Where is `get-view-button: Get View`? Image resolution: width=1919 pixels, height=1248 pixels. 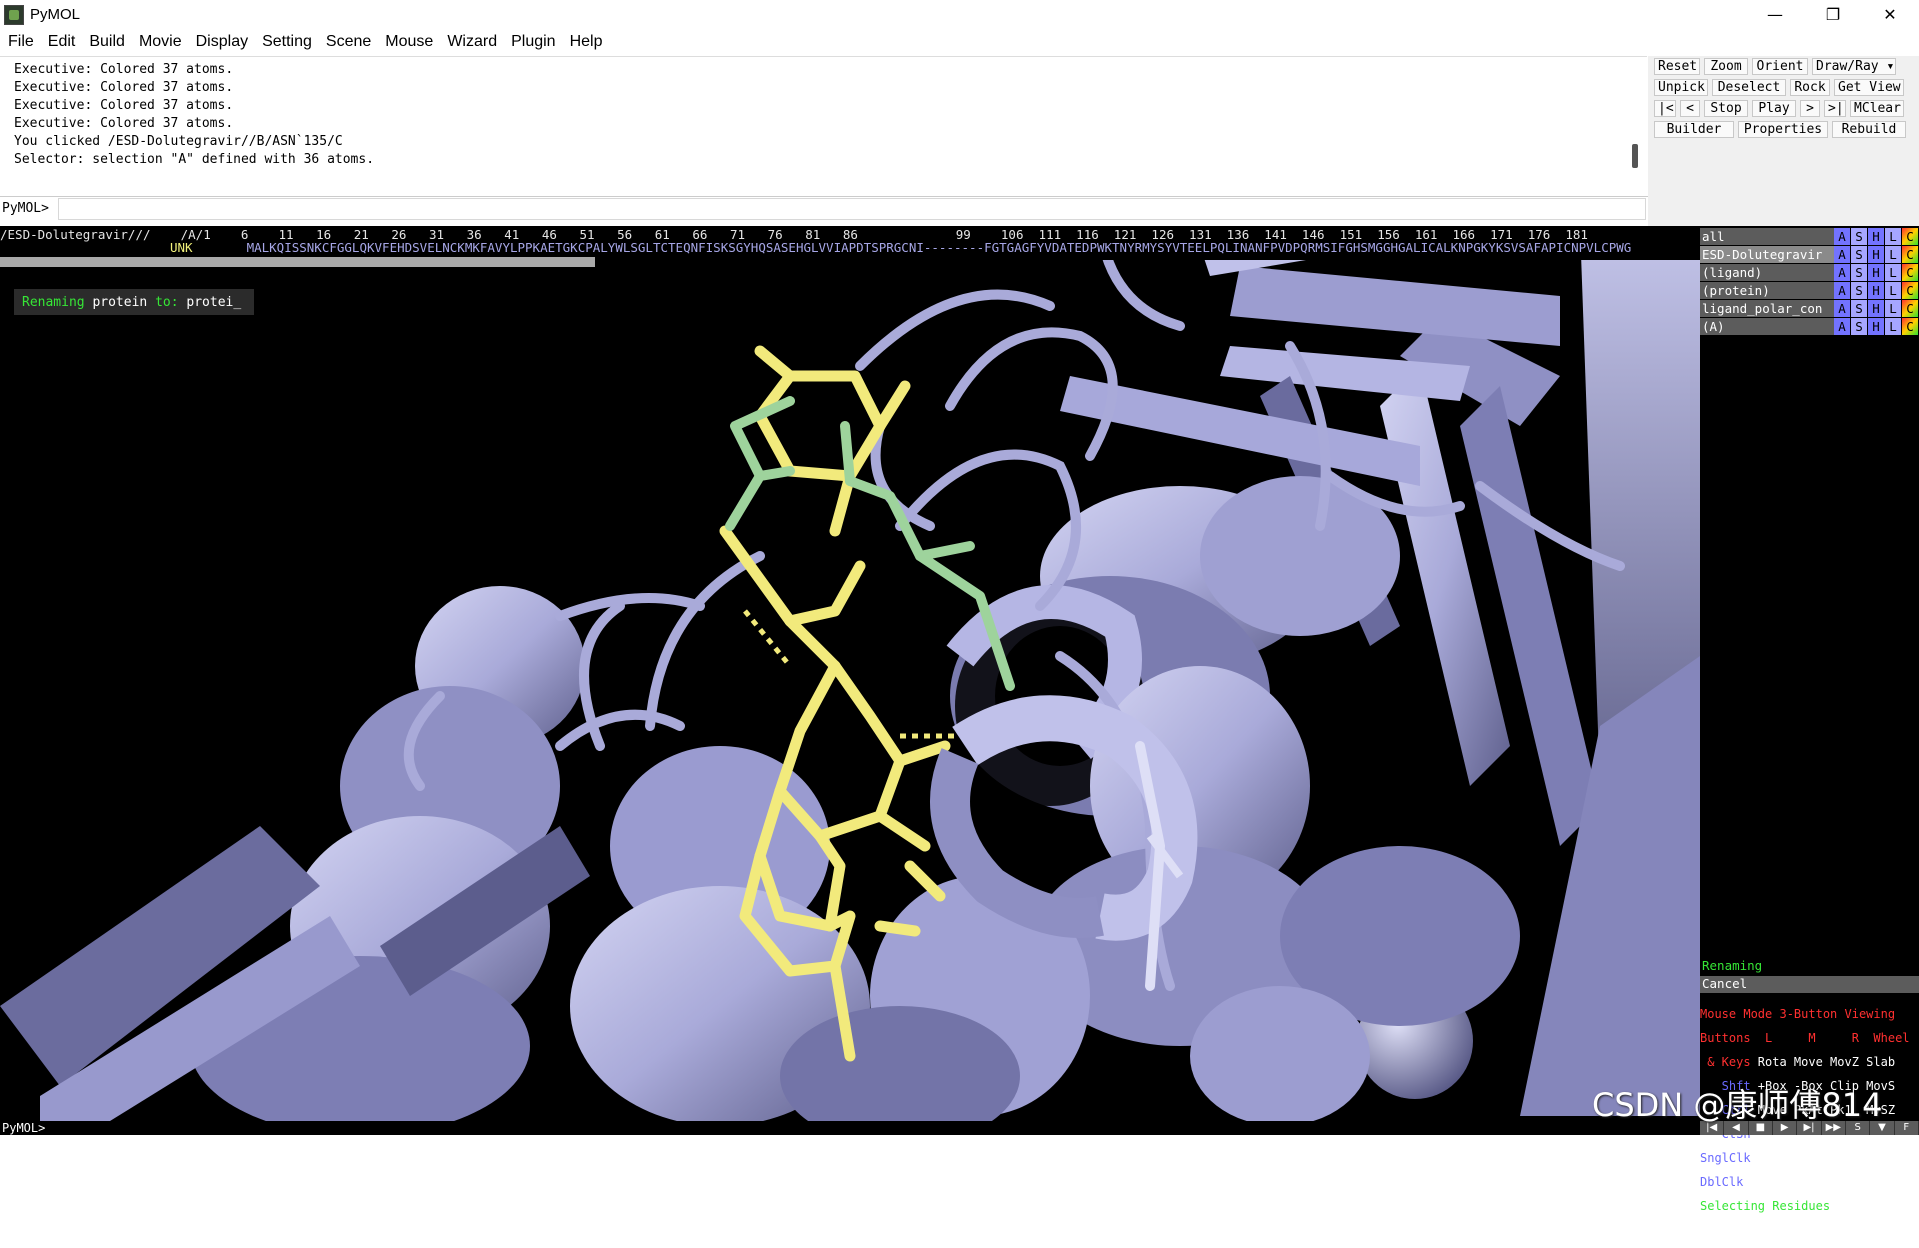 get-view-button: Get View is located at coordinates (1869, 87).